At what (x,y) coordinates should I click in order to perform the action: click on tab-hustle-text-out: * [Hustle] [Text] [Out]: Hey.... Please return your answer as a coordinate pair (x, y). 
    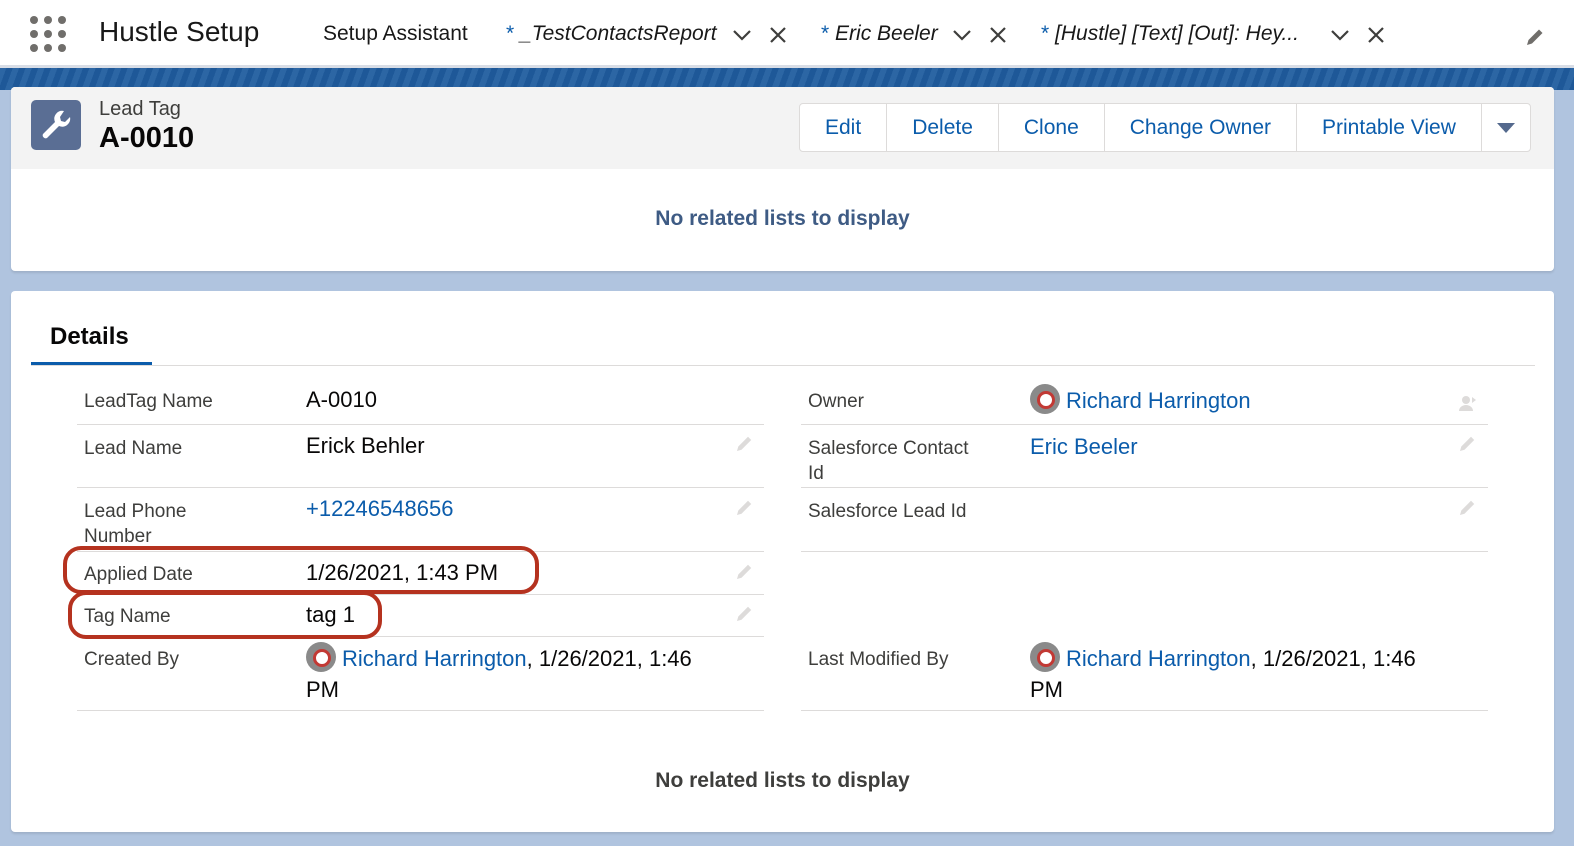
    Looking at the image, I should click on (1170, 34).